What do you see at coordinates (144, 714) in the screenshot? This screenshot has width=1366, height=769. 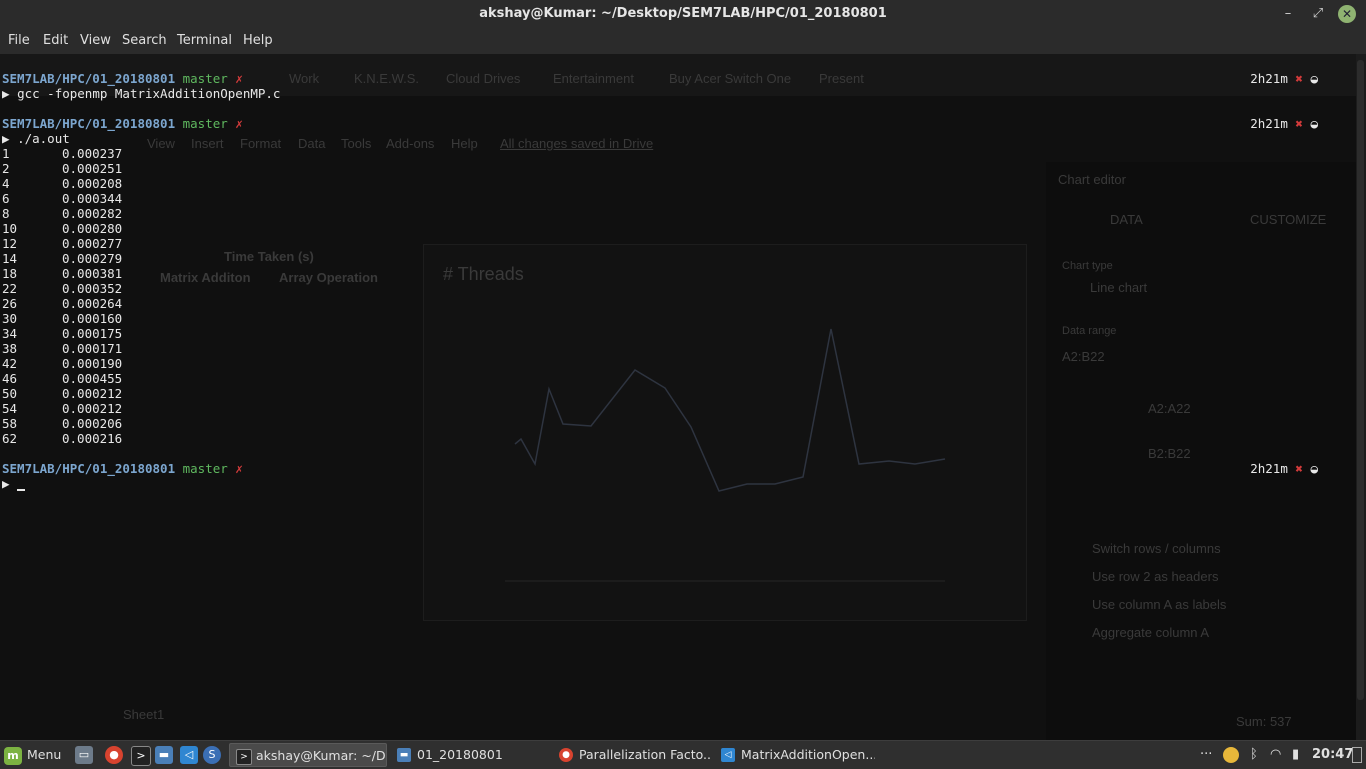 I see `sheet-tab: Sheet1` at bounding box center [144, 714].